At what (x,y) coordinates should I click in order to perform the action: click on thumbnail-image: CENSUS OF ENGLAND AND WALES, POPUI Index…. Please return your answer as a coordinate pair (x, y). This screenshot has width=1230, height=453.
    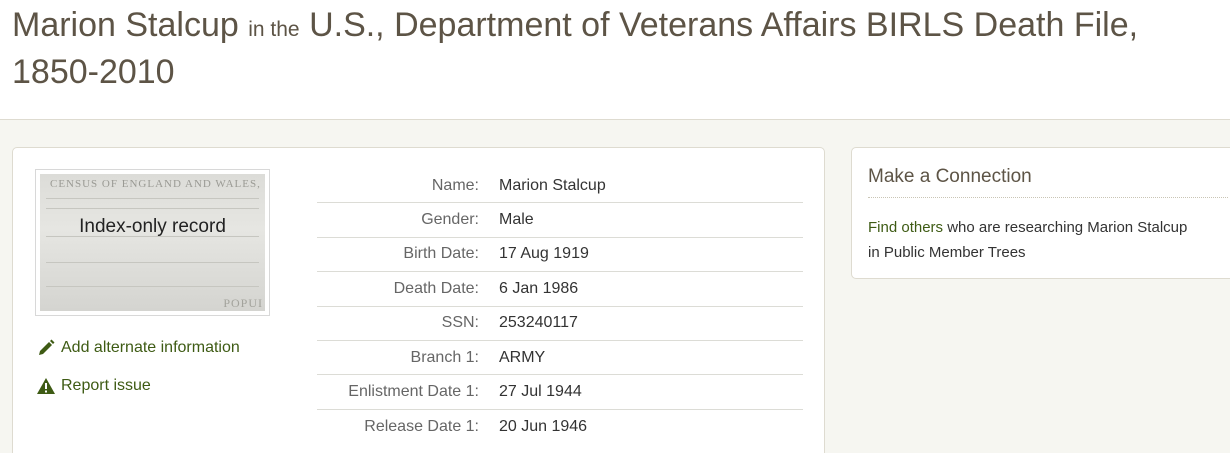
    Looking at the image, I should click on (152, 242).